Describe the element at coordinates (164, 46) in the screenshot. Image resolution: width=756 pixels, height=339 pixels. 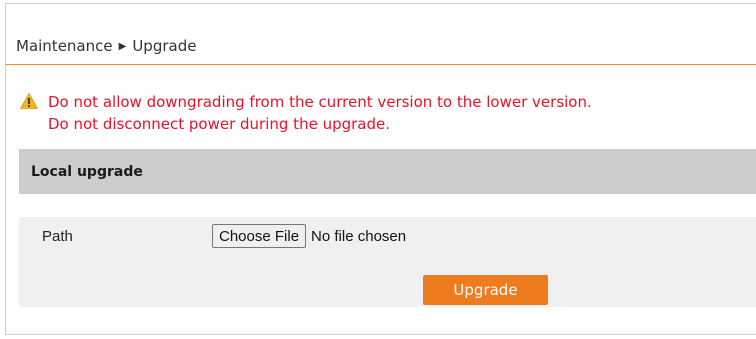
I see `breadcrumb-current: Upgrade` at that location.